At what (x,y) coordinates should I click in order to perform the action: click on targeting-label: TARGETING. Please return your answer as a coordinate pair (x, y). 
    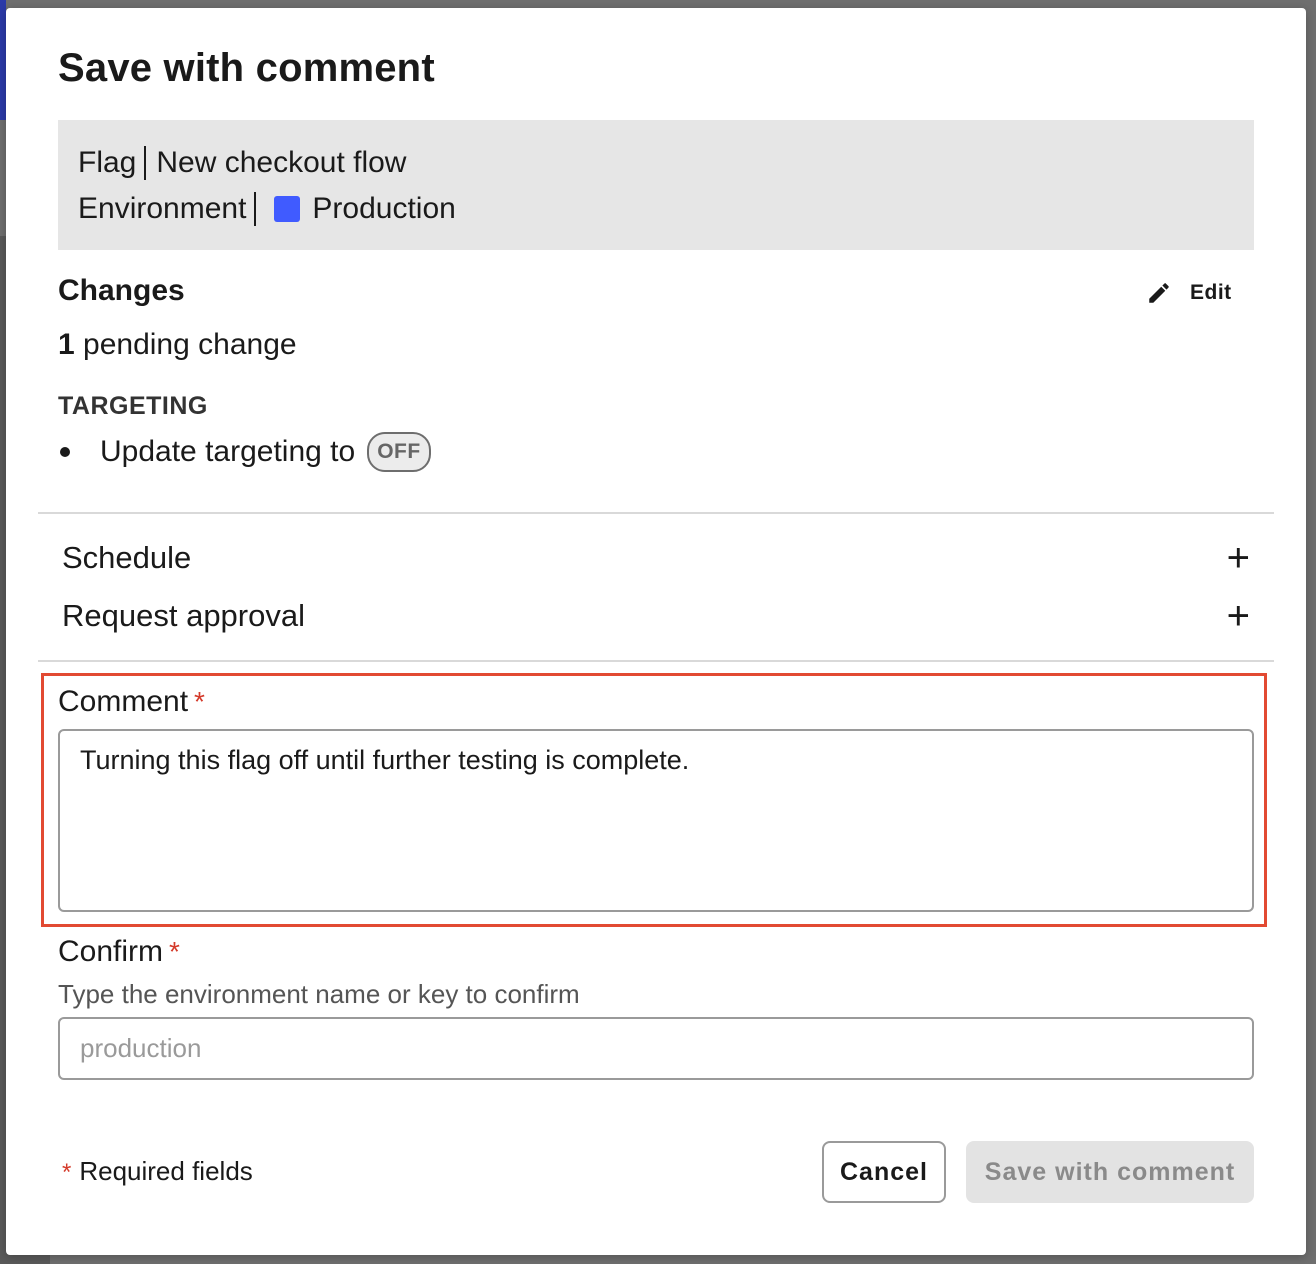
    Looking at the image, I should click on (133, 406).